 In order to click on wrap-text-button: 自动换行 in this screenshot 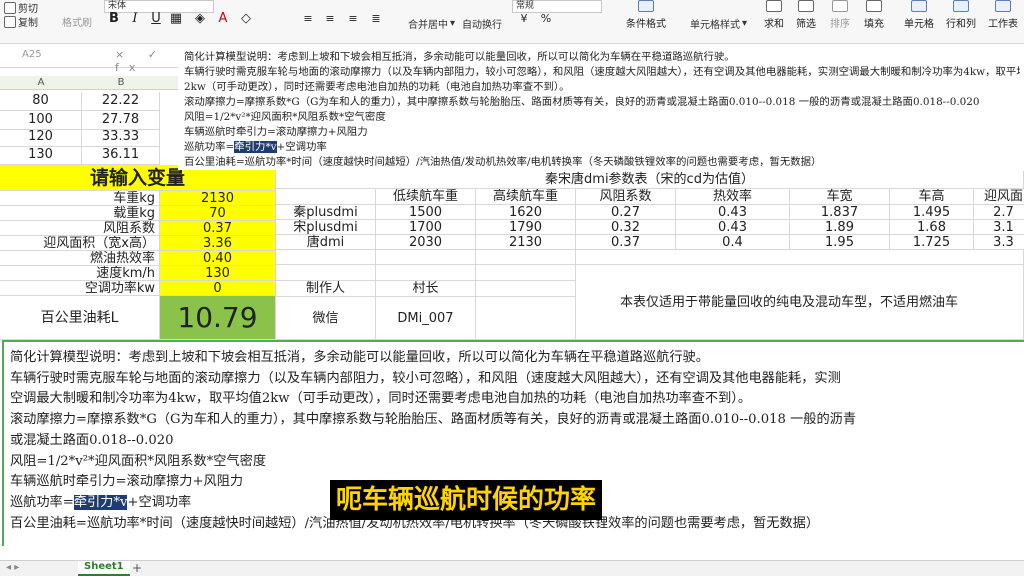, I will do `click(482, 23)`.